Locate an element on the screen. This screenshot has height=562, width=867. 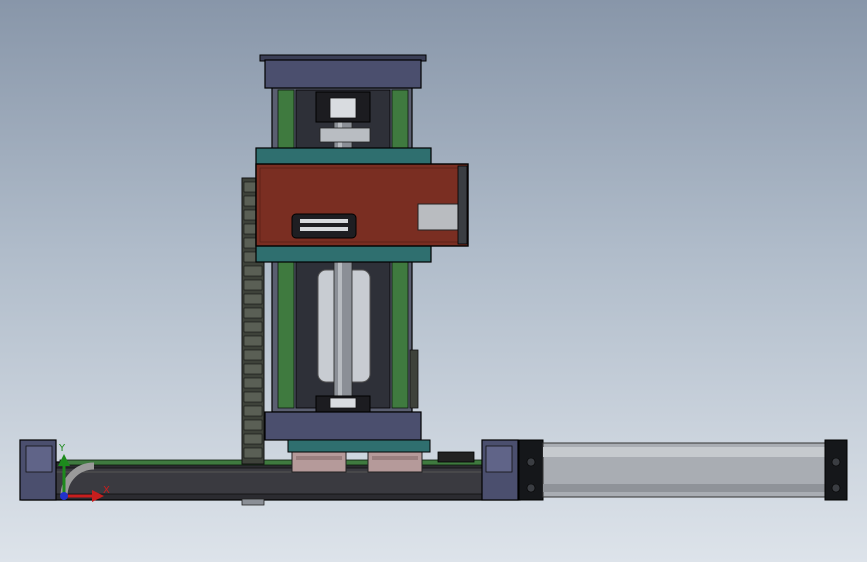
top-end-cap is located at coordinates (343, 71).